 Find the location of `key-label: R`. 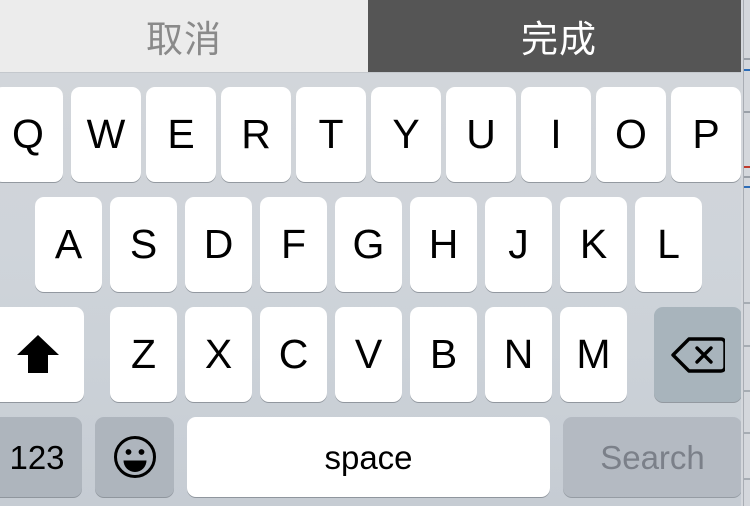

key-label: R is located at coordinates (256, 134).